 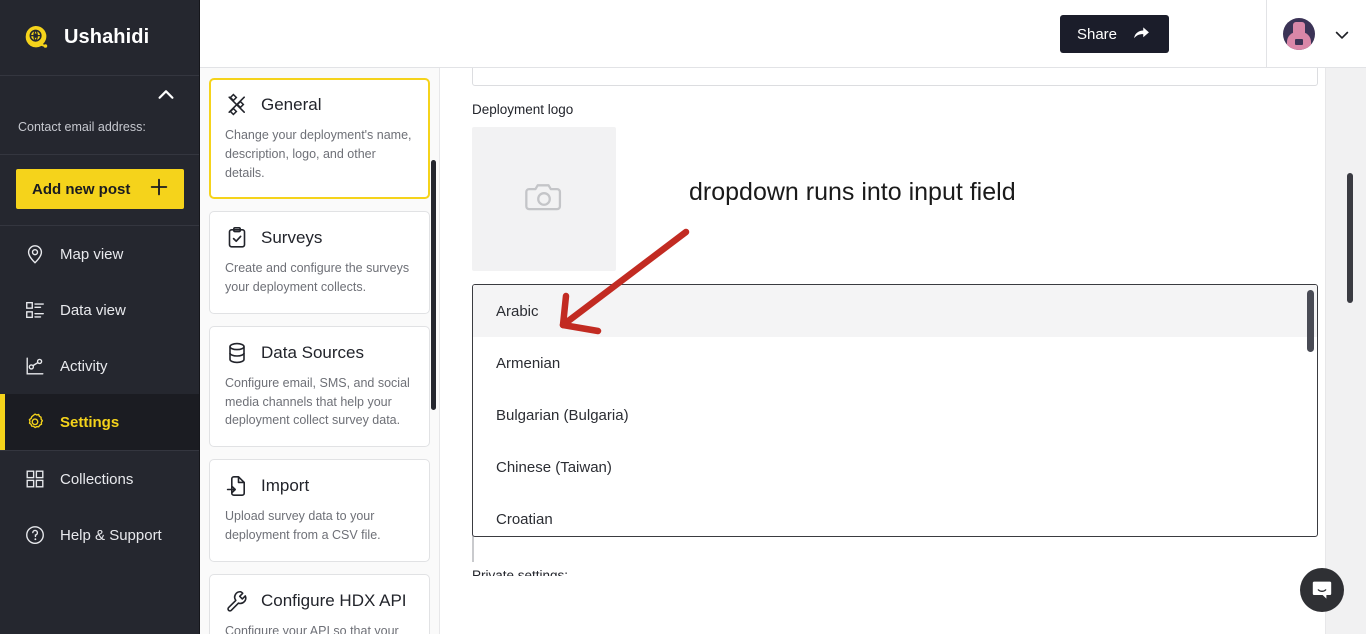 I want to click on share-button: Share, so click(x=1114, y=34).